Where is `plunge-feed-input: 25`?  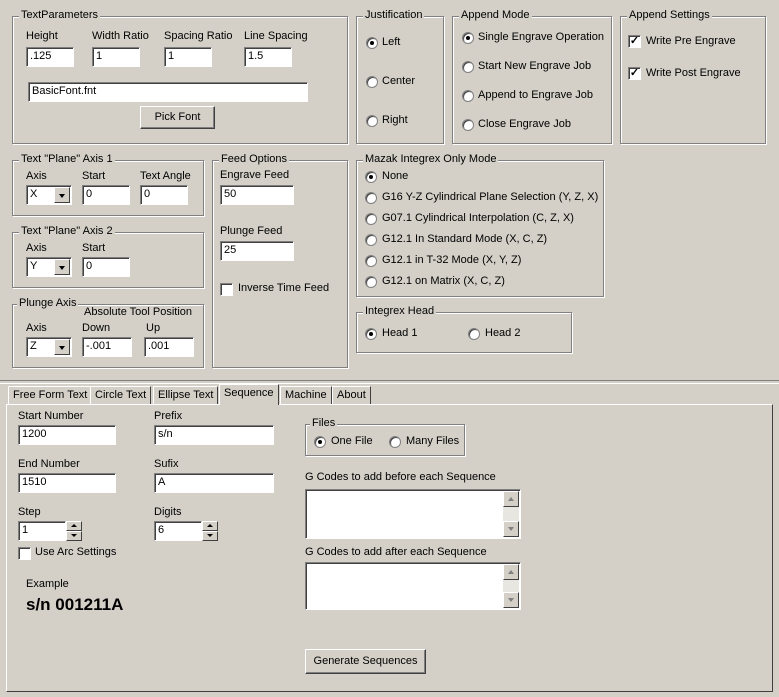
plunge-feed-input: 25 is located at coordinates (257, 251).